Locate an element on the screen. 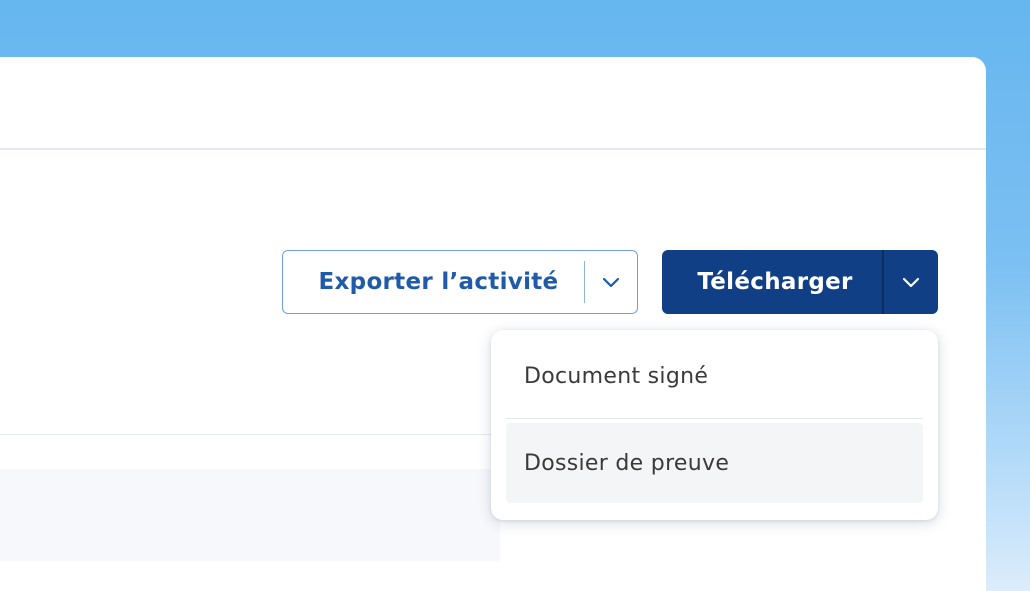 Image resolution: width=1030 pixels, height=591 pixels. header-divider is located at coordinates (493, 149).